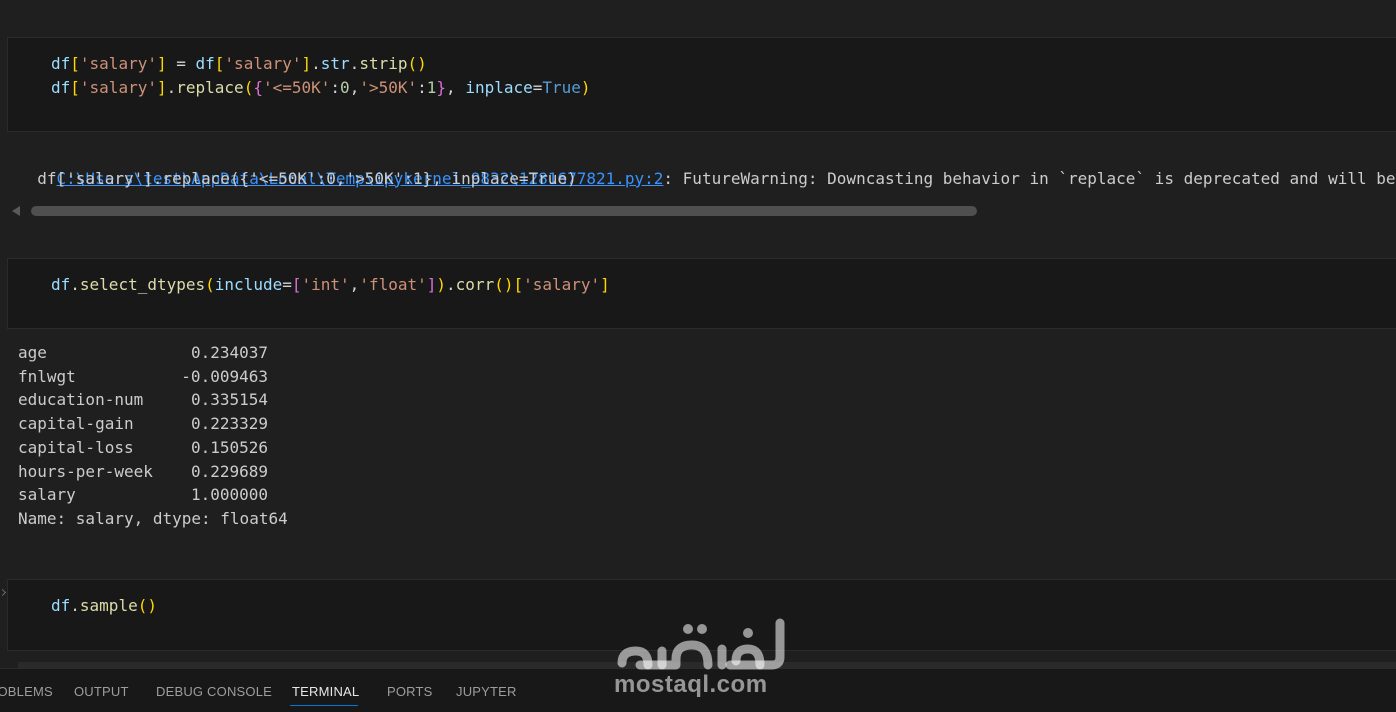 The image size is (1396, 712). Describe the element at coordinates (229, 447) in the screenshot. I see `corr-row-value: 0.150526` at that location.